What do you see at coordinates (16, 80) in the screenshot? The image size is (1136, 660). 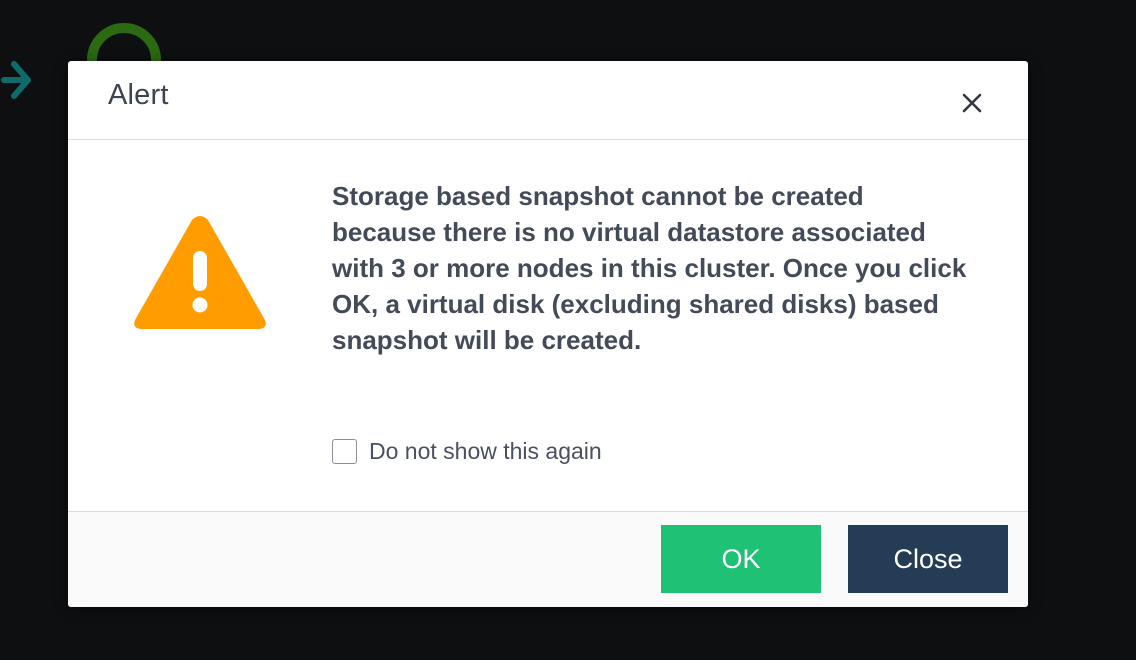 I see `arrow-right-icon` at bounding box center [16, 80].